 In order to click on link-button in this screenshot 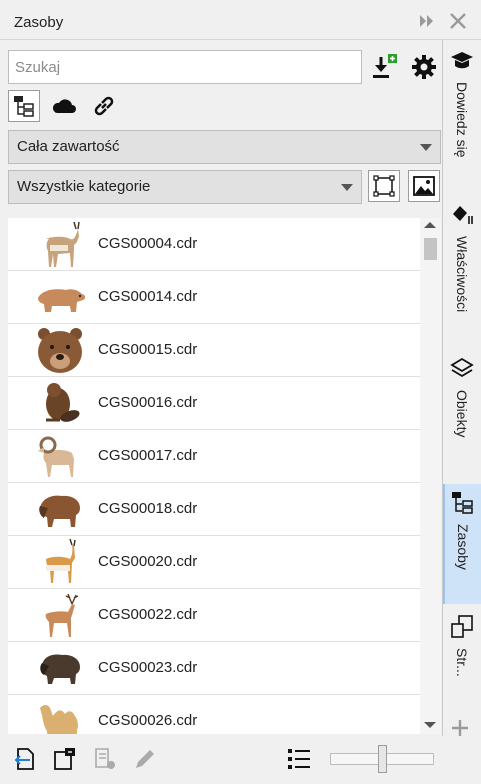, I will do `click(104, 106)`.